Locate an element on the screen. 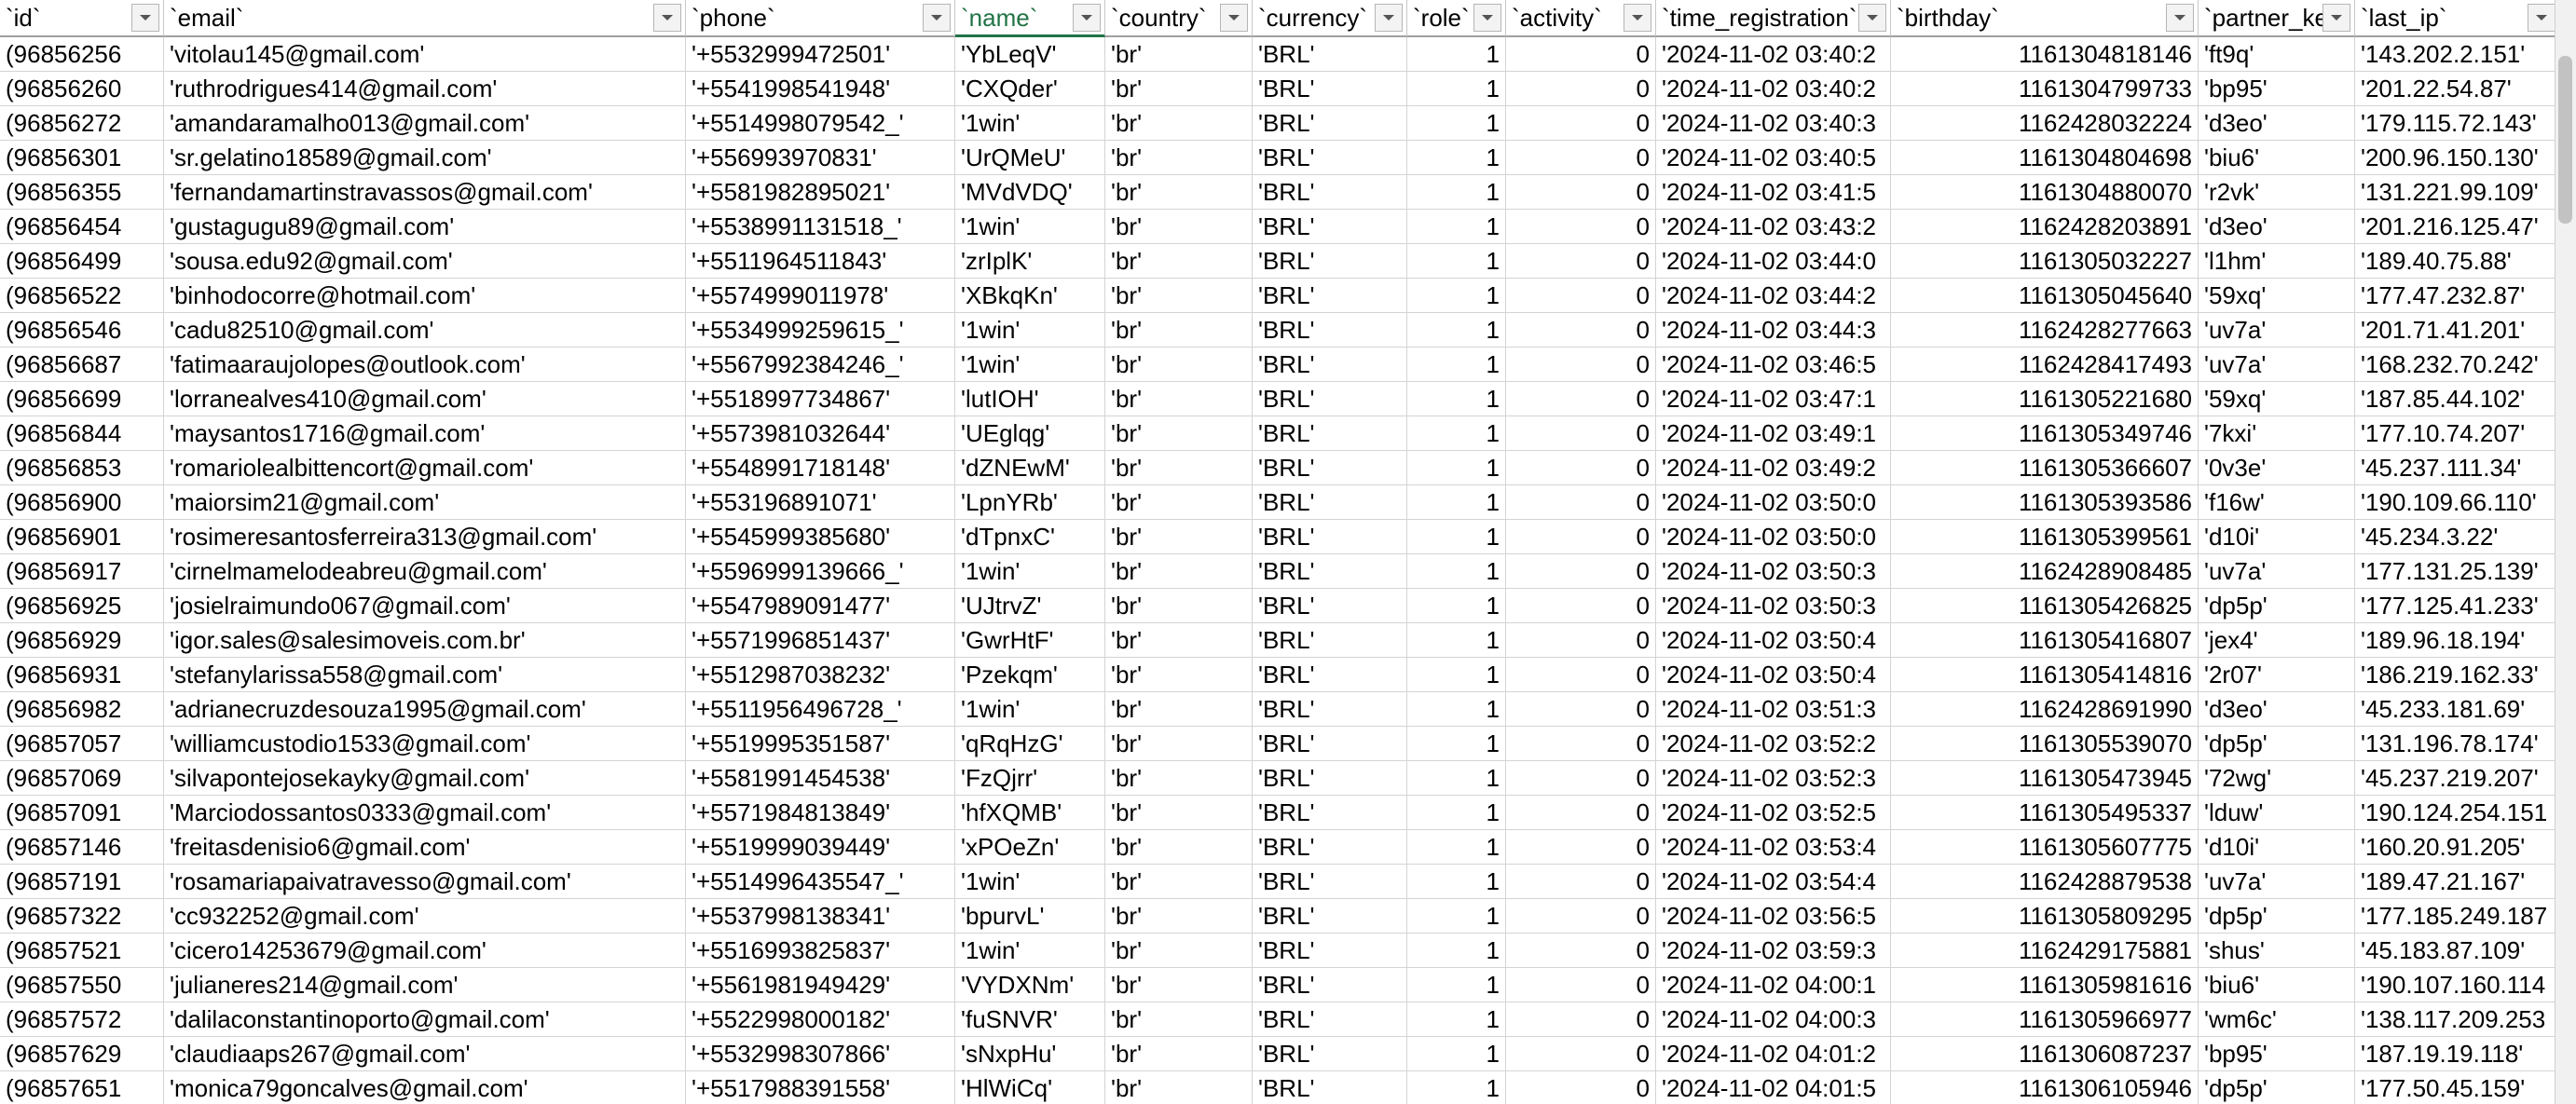  cell-phone: '+5581991454538' is located at coordinates (820, 778).